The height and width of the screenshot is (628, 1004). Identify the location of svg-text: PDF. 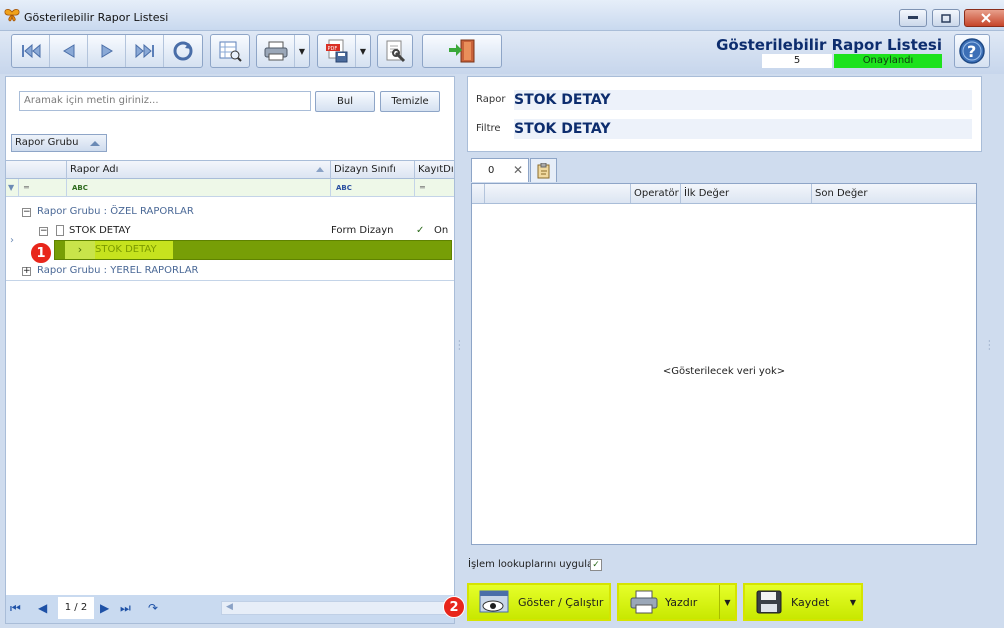
(332, 49).